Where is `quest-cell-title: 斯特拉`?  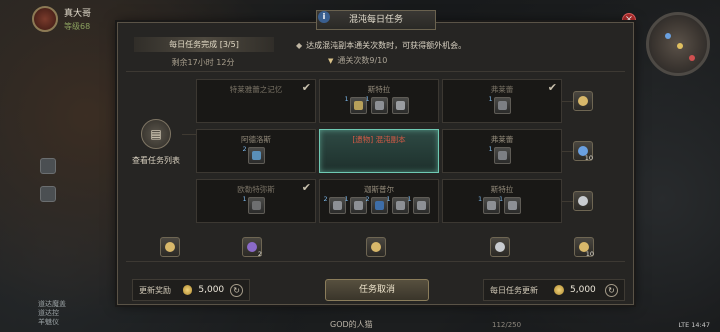
quest-cell-title: 斯特拉 is located at coordinates (502, 189).